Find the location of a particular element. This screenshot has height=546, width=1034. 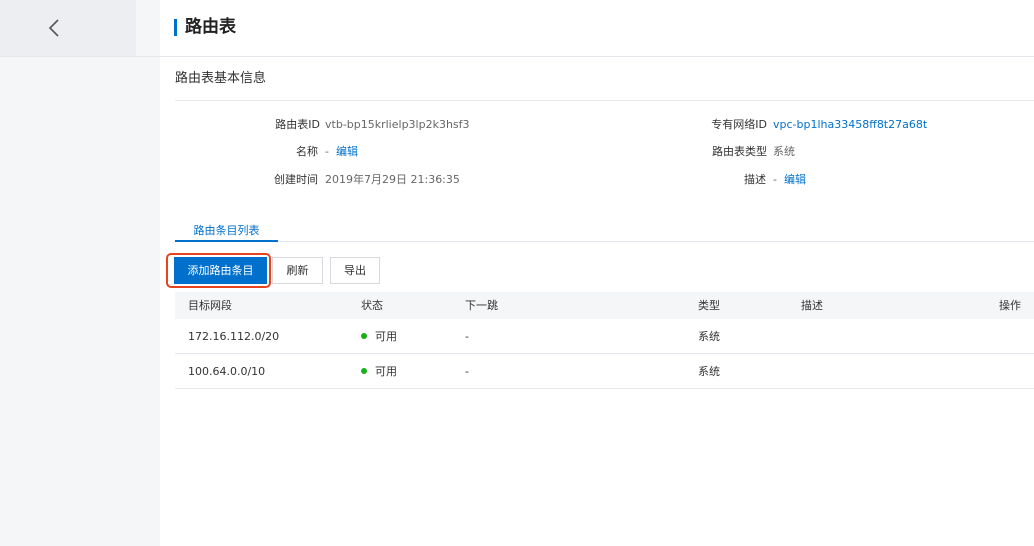

table-header: 目标网段 状态 下一跳 类型 描述 操作 is located at coordinates (604, 305).